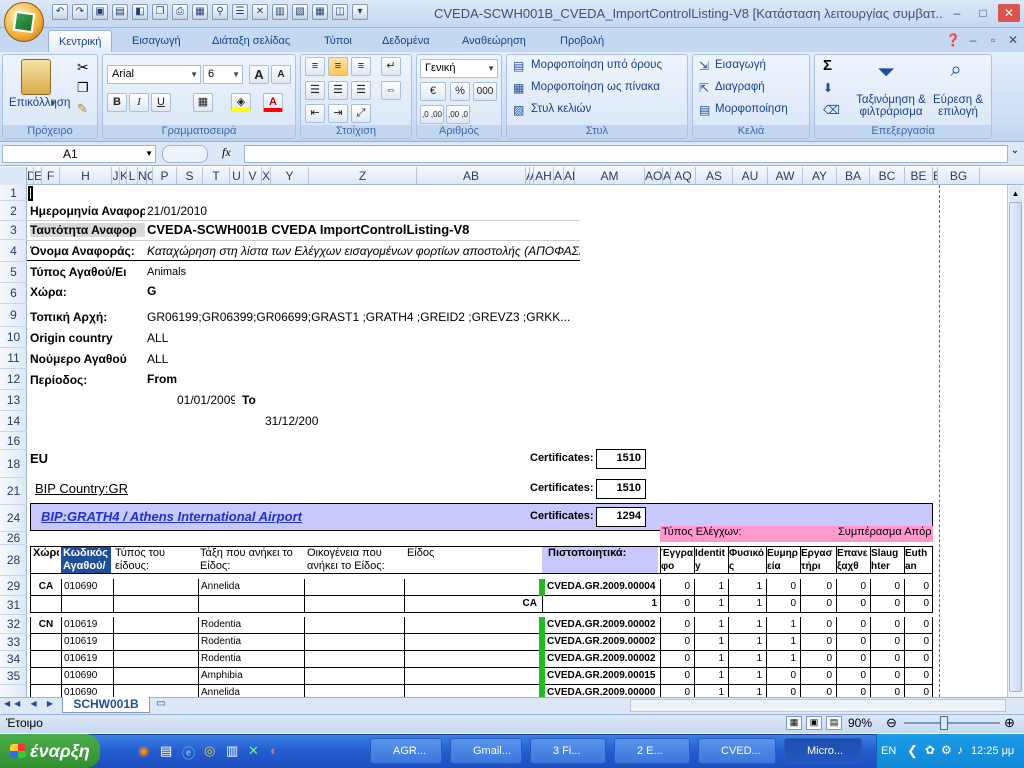 This screenshot has height=768, width=1024. What do you see at coordinates (944, 723) in the screenshot?
I see `zoom-slider-thumb` at bounding box center [944, 723].